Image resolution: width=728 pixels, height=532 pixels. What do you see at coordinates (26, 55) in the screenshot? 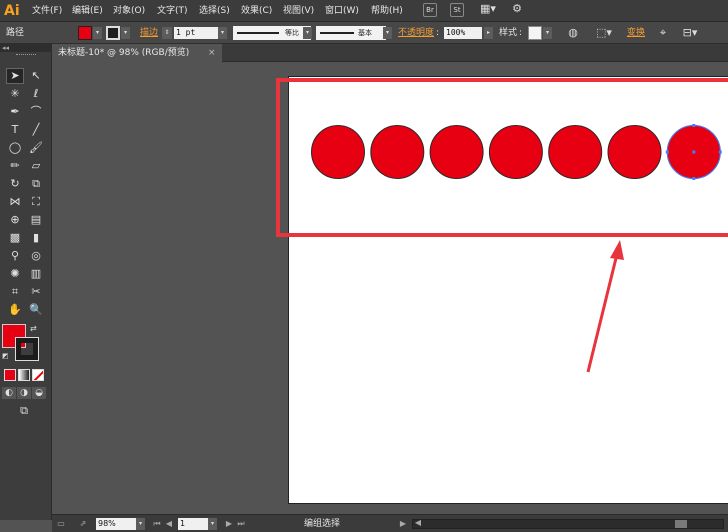
I see `panel-grip` at bounding box center [26, 55].